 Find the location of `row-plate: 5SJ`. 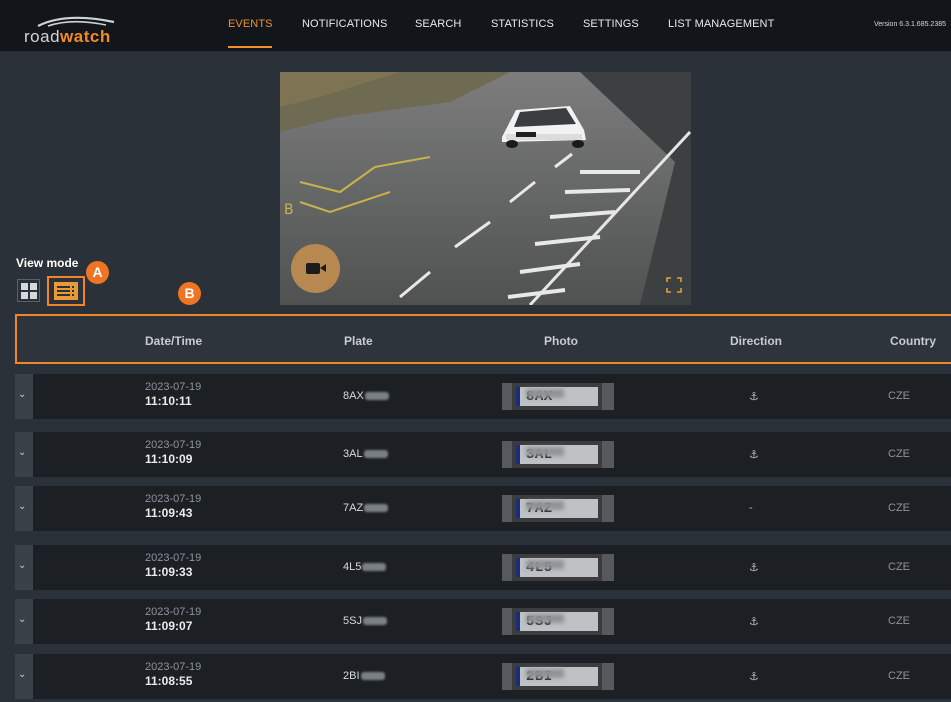

row-plate: 5SJ is located at coordinates (365, 621).